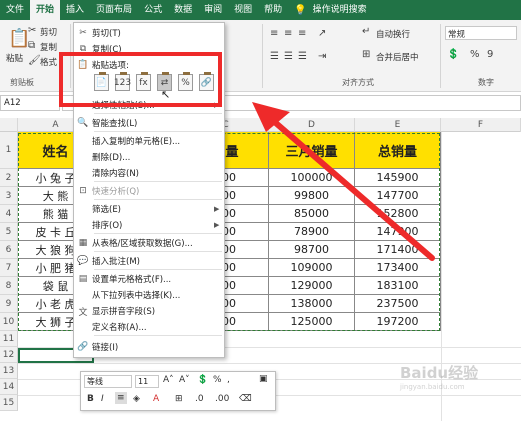 Image resolution: width=521 pixels, height=421 pixels. What do you see at coordinates (136, 399) in the screenshot?
I see `fill-color-icon: ◈` at bounding box center [136, 399].